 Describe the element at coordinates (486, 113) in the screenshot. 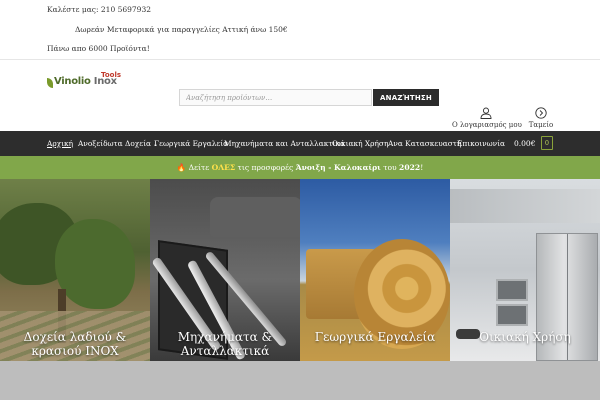

I see `user-icon` at that location.